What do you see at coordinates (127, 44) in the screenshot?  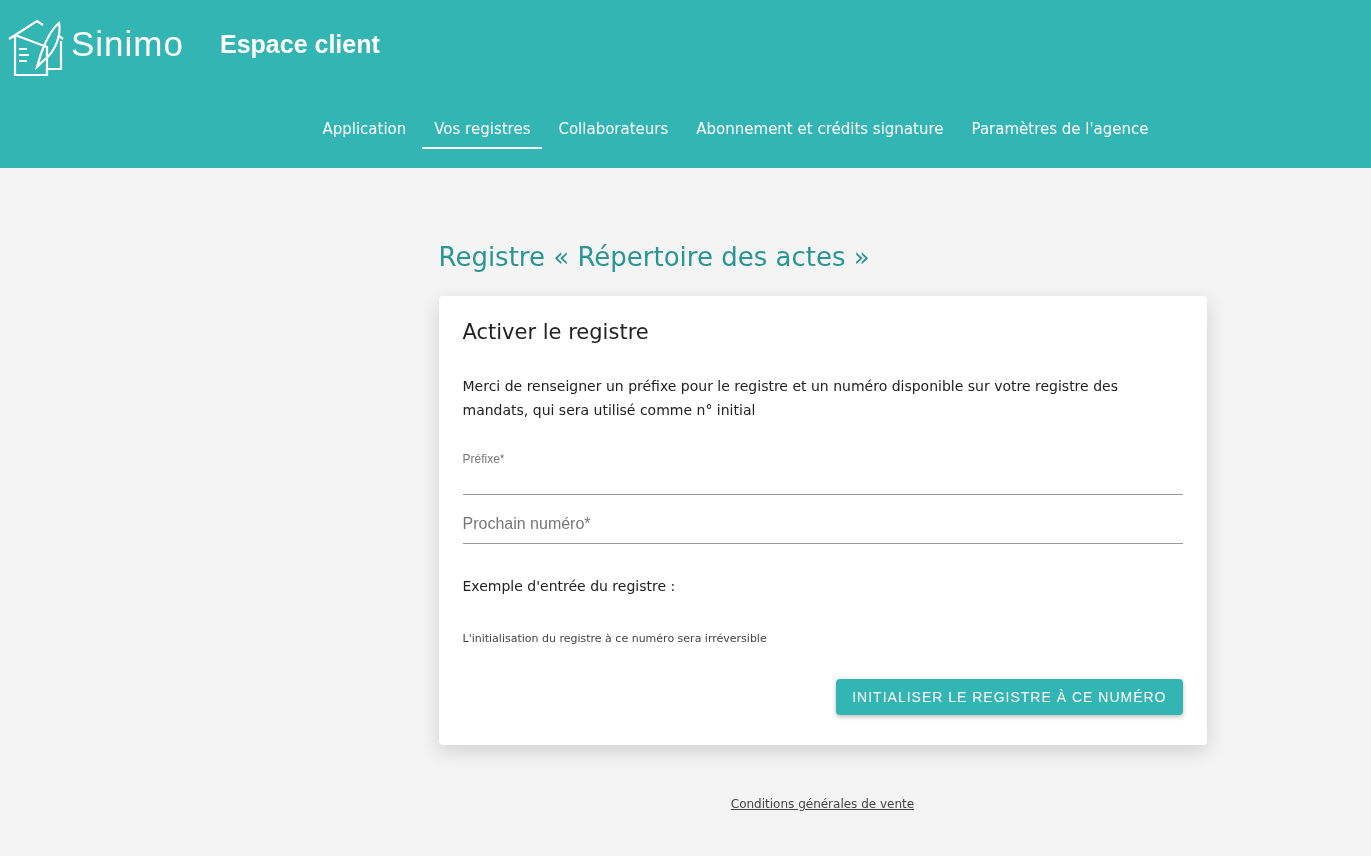 I see `logo-text: Sinimo` at bounding box center [127, 44].